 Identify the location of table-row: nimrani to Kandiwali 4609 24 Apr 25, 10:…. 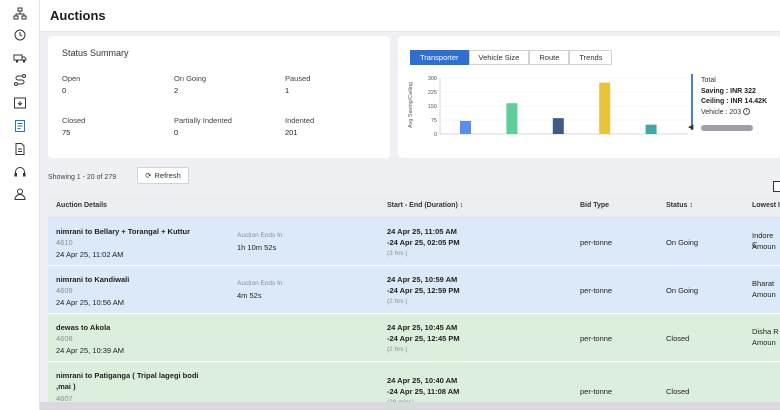
(414, 290).